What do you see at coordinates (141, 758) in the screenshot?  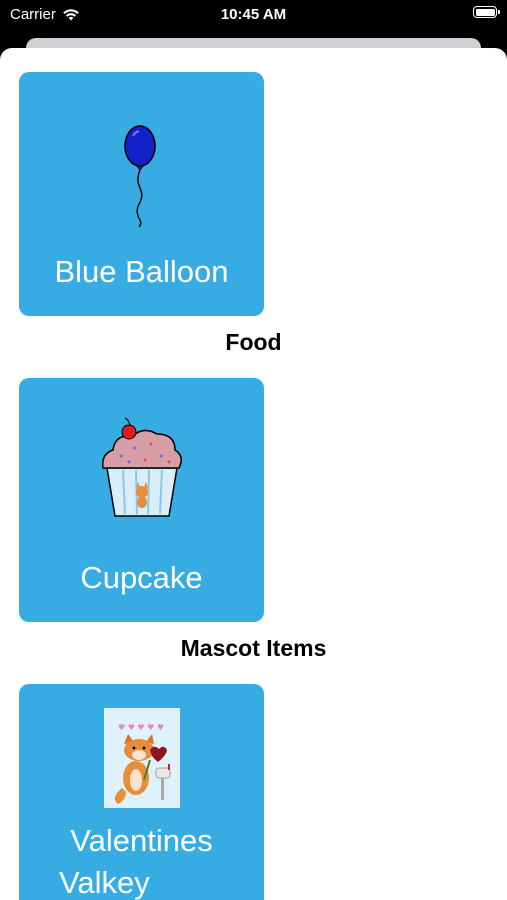 I see `valentines-fox-card-icon: ♥ ♥ ♥ ♥ ♥` at bounding box center [141, 758].